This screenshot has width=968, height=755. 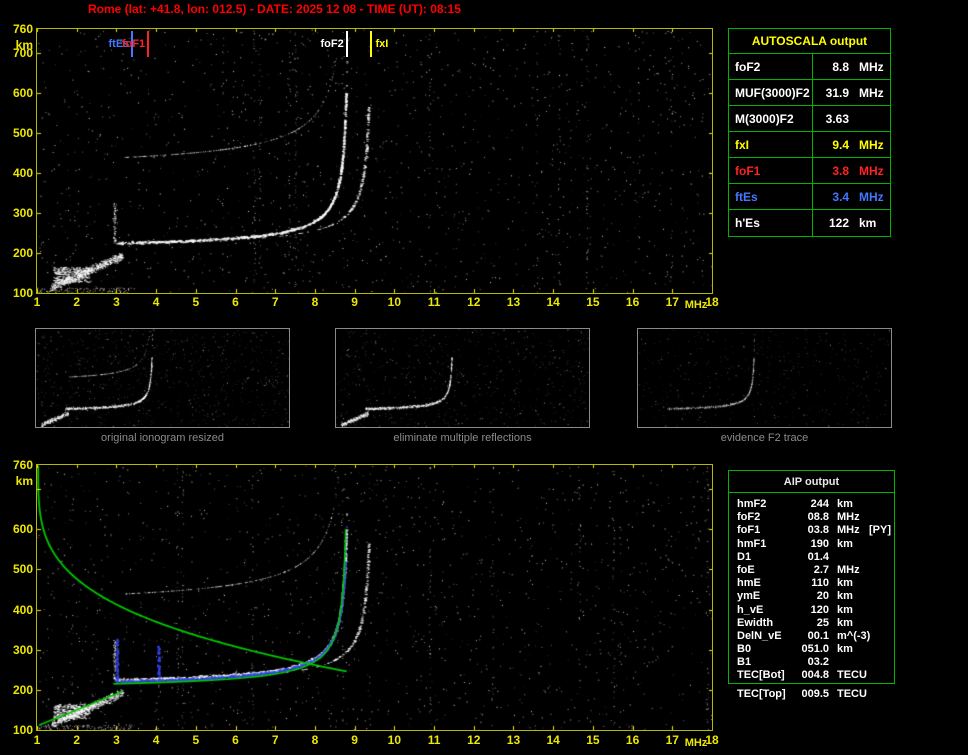 I want to click on x-axis-label: 15, so click(x=593, y=302).